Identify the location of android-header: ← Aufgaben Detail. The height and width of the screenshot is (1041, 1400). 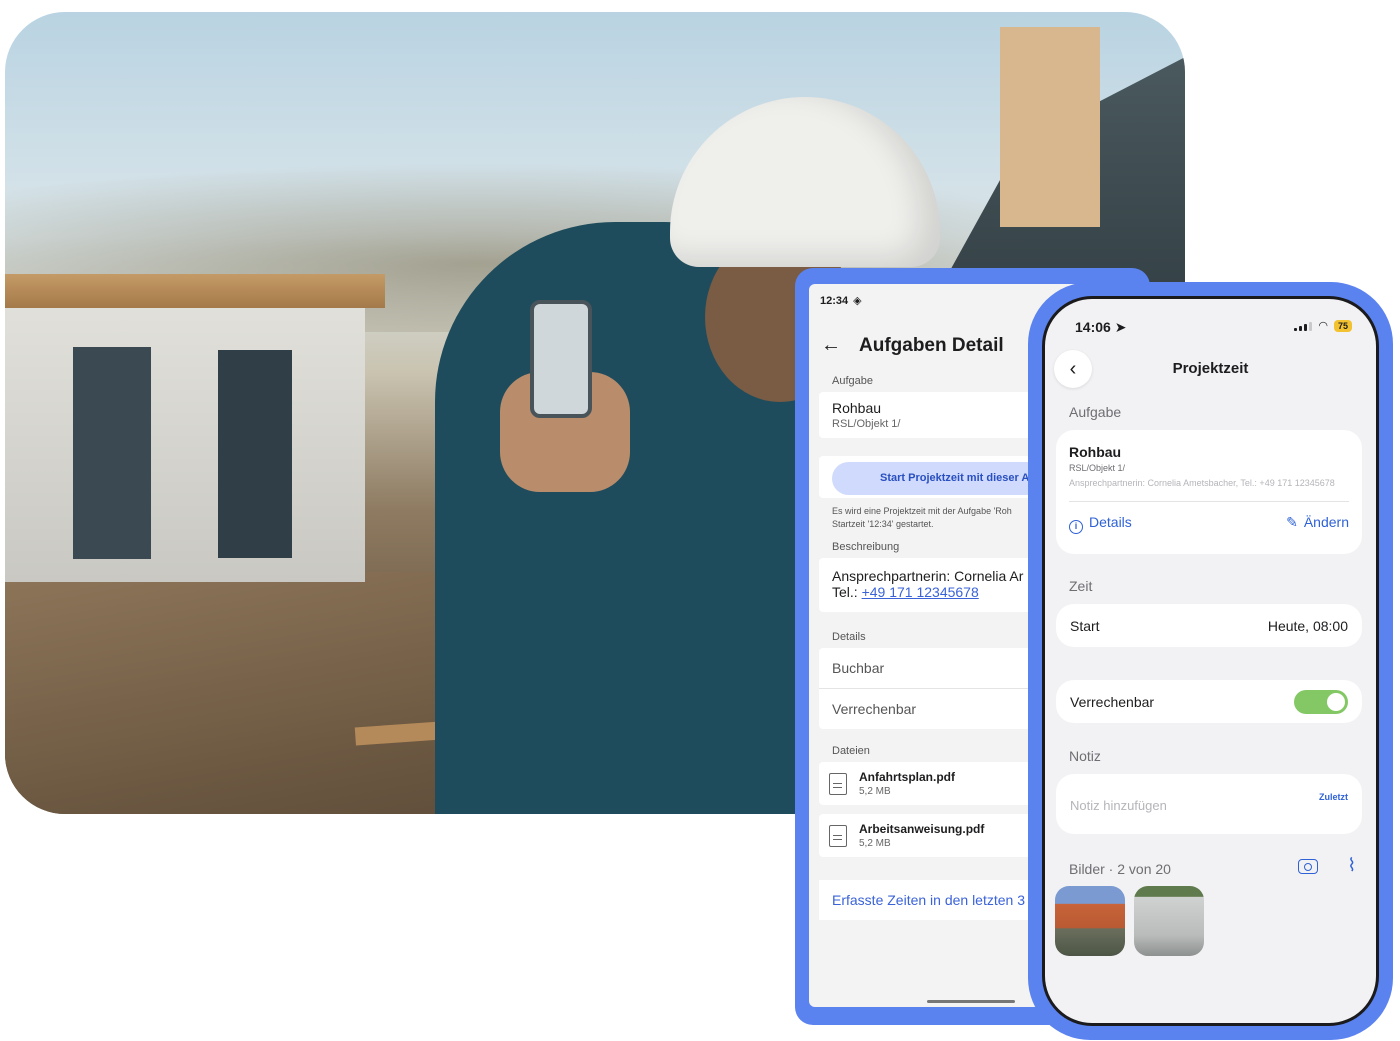
(912, 345).